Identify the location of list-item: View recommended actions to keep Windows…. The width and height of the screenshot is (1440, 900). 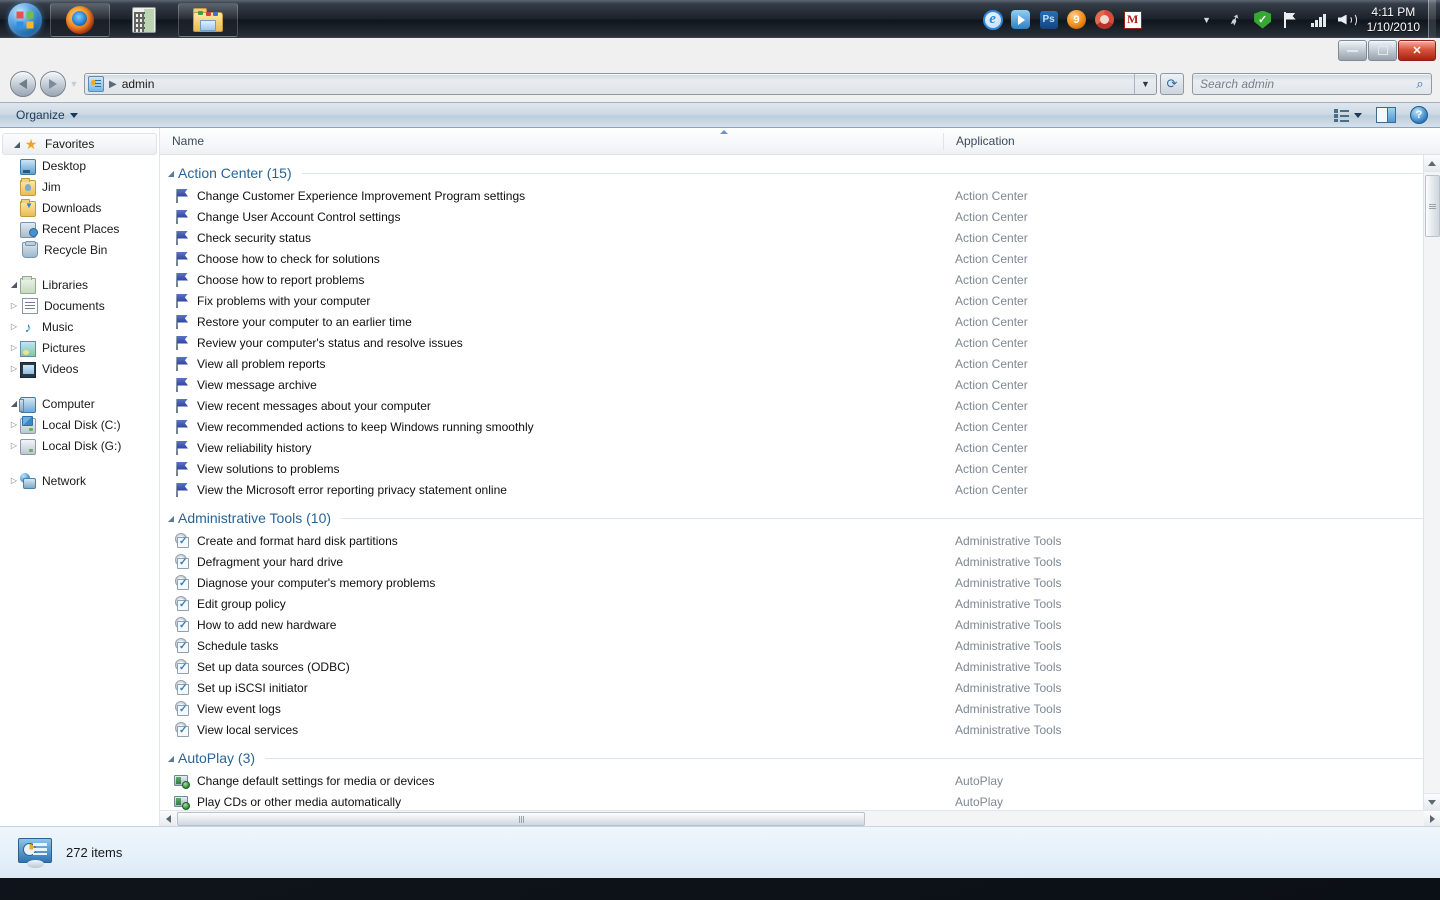
(800, 426).